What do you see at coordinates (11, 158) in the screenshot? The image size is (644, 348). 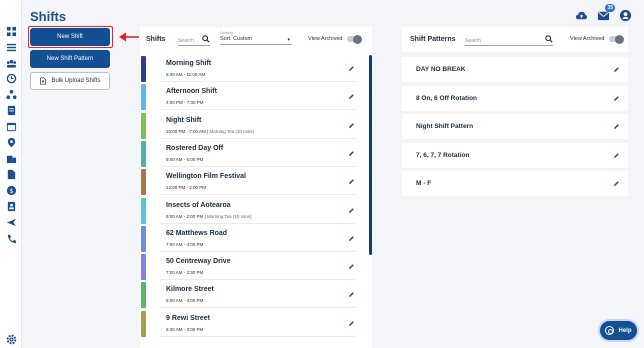 I see `building-icon` at bounding box center [11, 158].